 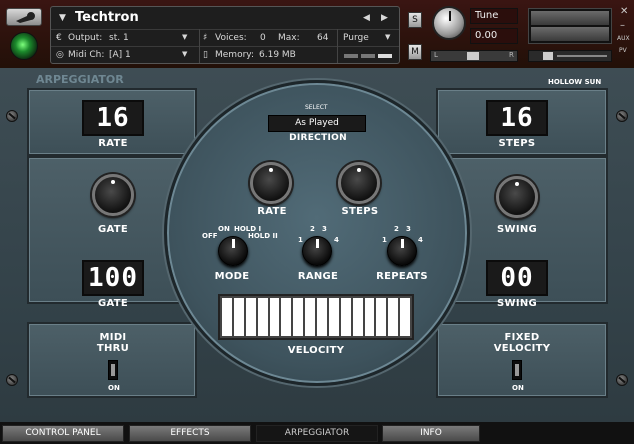 What do you see at coordinates (317, 251) in the screenshot?
I see `range-knob` at bounding box center [317, 251].